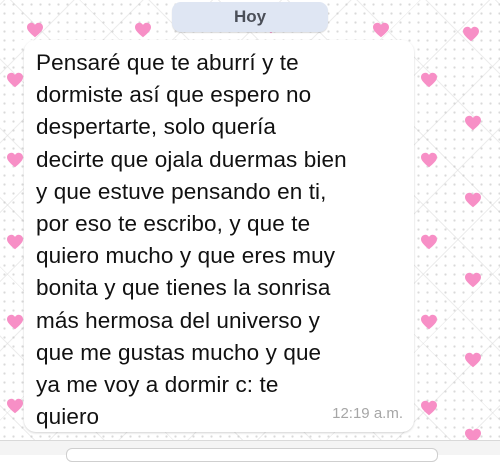  I want to click on date-separator: Hoy, so click(250, 17).